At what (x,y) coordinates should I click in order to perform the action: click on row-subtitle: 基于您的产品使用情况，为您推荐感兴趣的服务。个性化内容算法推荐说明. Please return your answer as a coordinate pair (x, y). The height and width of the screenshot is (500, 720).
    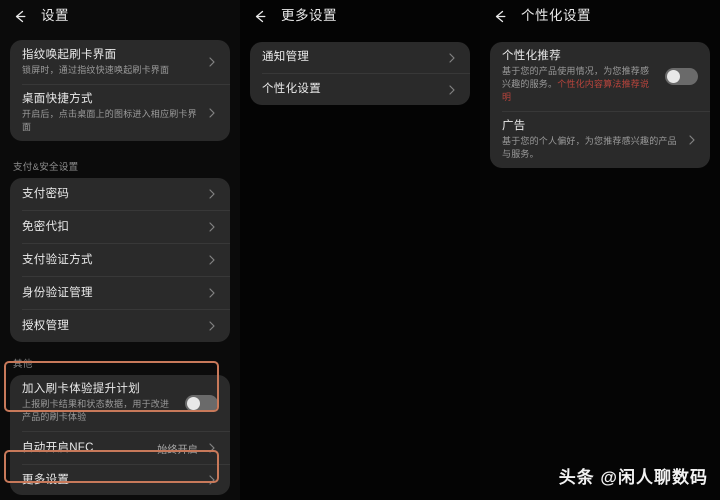
    Looking at the image, I should click on (578, 84).